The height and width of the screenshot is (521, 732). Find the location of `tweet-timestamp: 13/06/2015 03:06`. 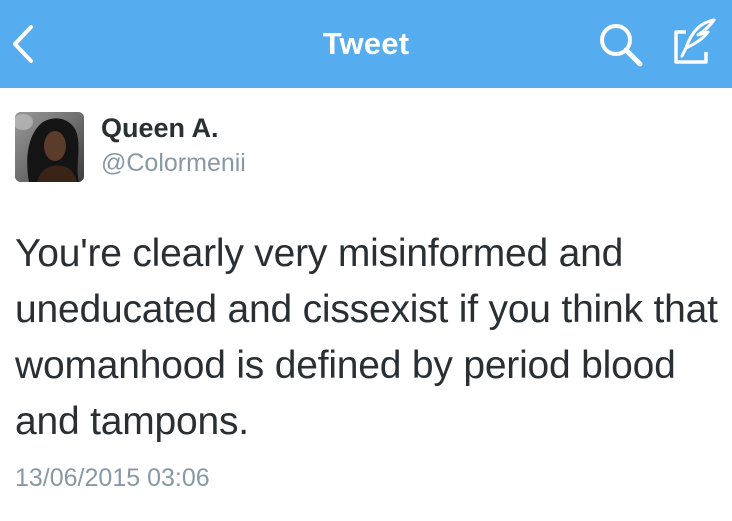

tweet-timestamp: 13/06/2015 03:06 is located at coordinates (112, 478).